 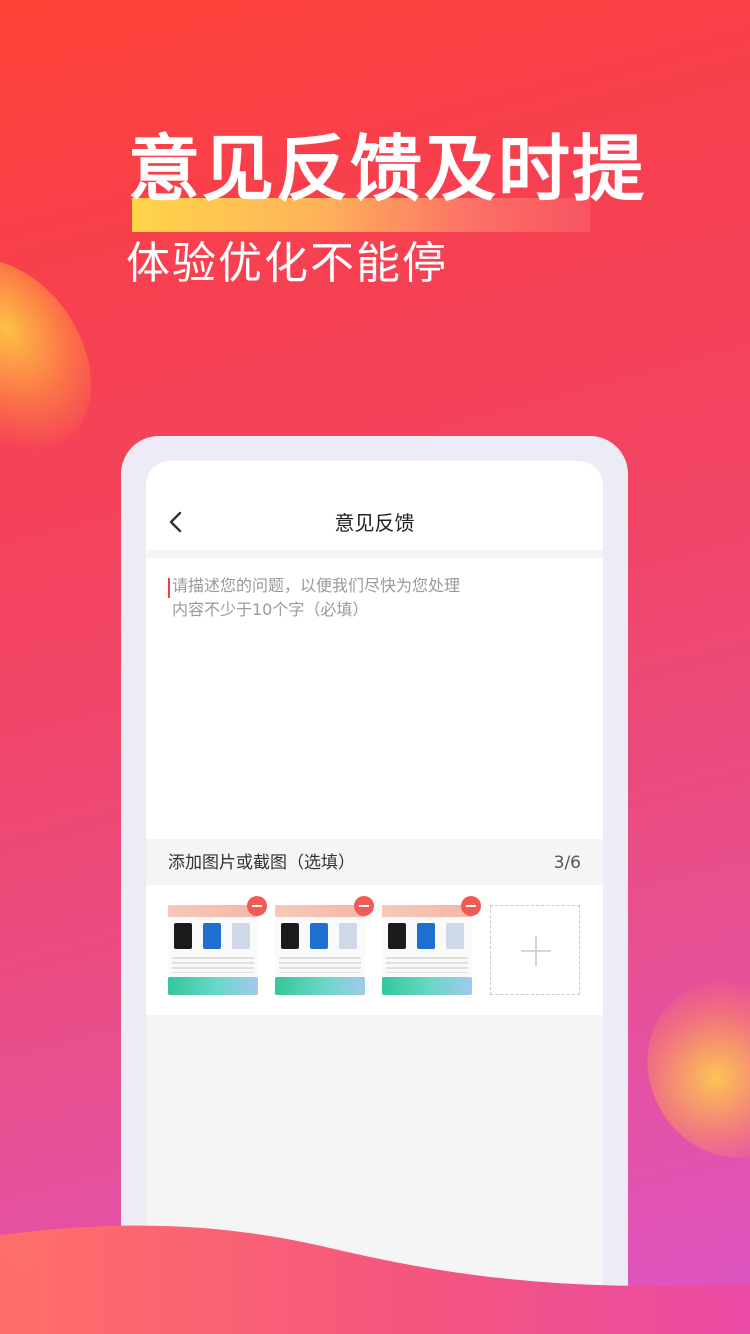 I want to click on placeholder-line-1: 请描述您的问题，以便我们尽快为您处理, so click(x=316, y=585).